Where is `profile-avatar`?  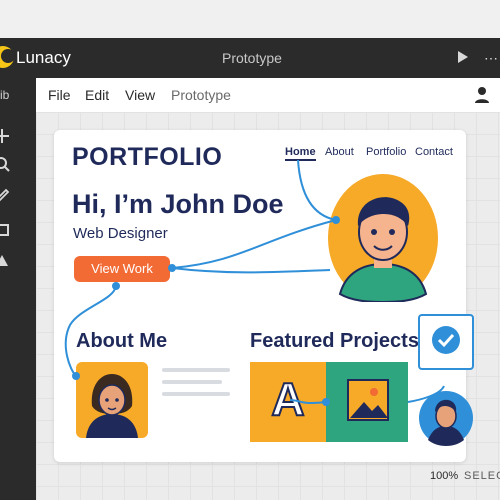
profile-avatar is located at coordinates (383, 238).